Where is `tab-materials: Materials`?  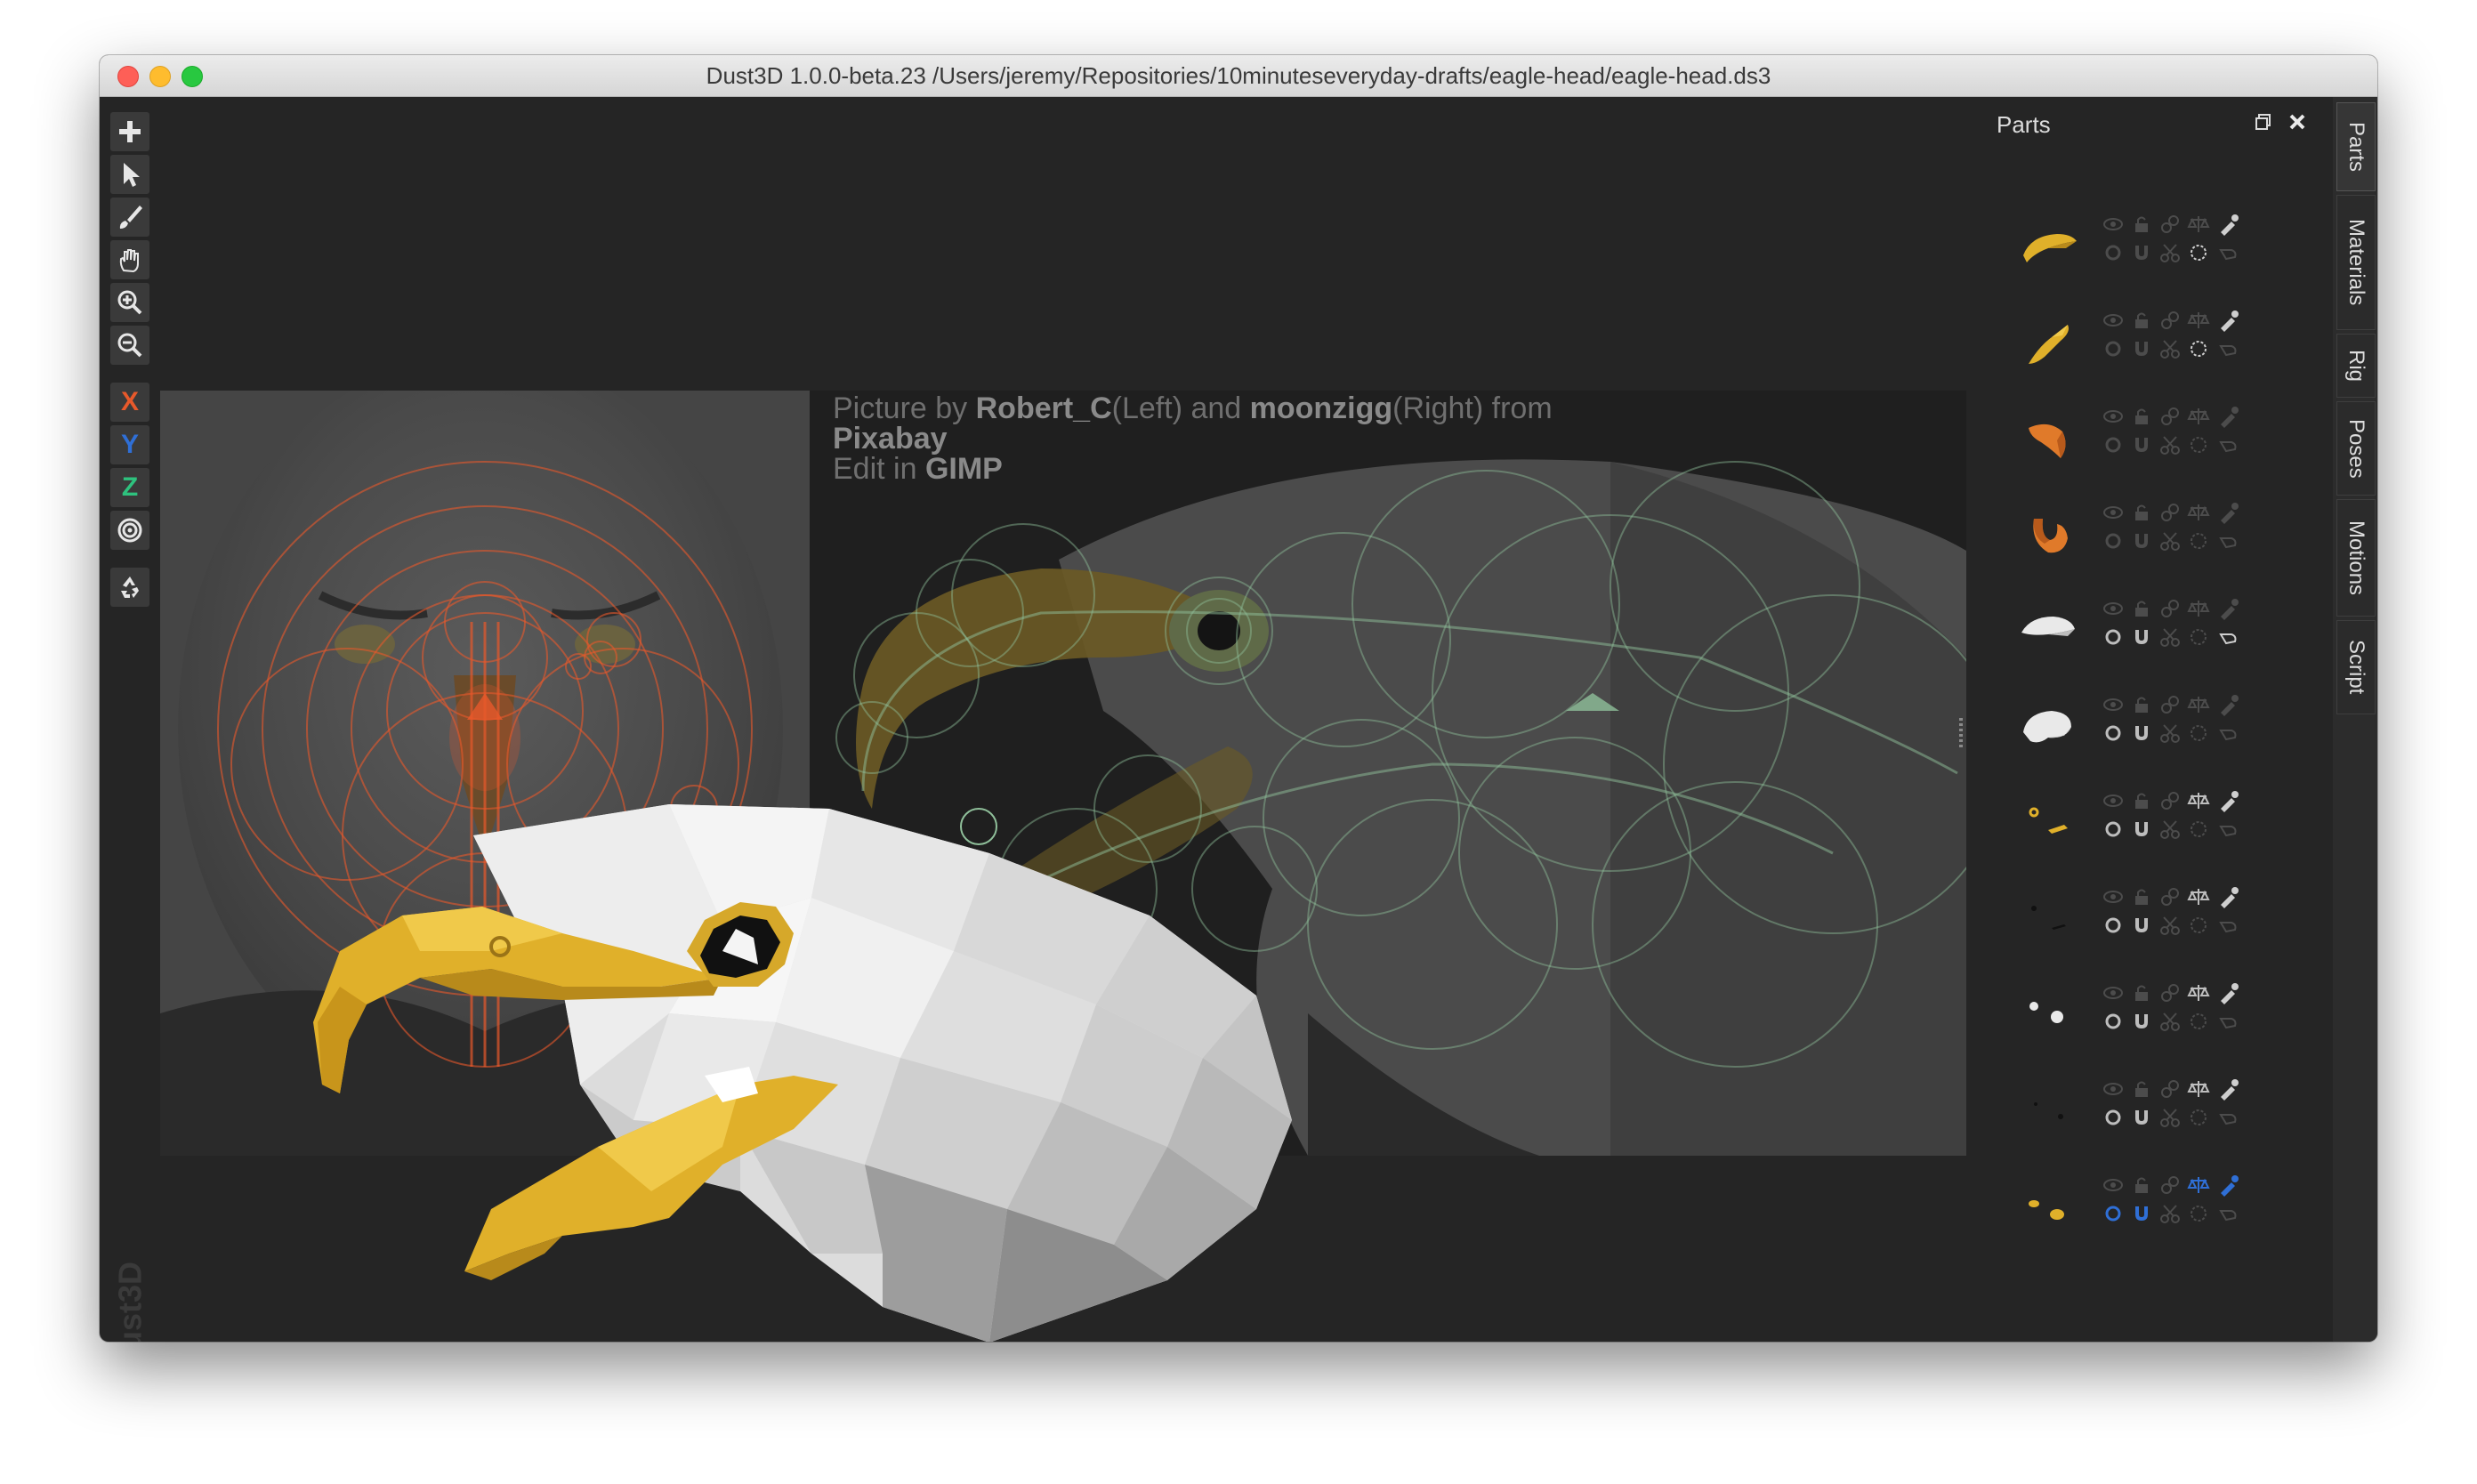
tab-materials: Materials is located at coordinates (2356, 262).